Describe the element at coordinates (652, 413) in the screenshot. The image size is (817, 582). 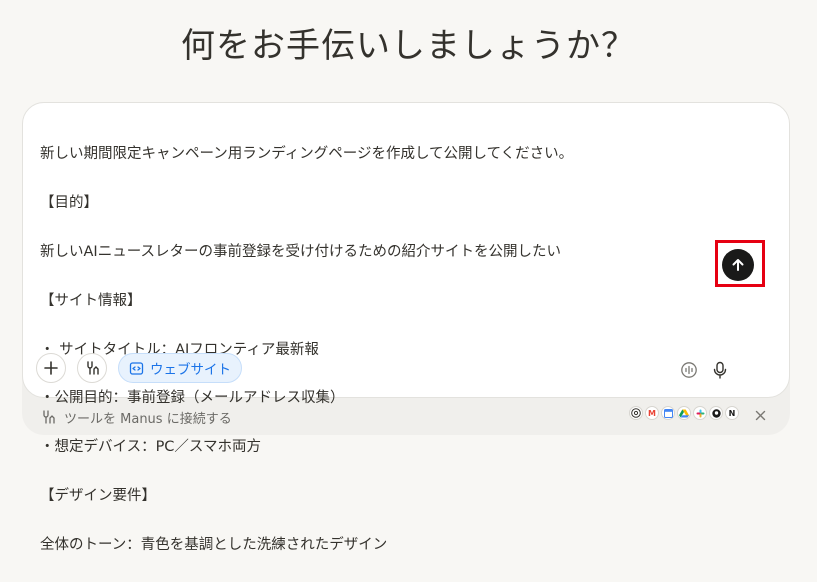
I see `gmail-icon: M` at that location.